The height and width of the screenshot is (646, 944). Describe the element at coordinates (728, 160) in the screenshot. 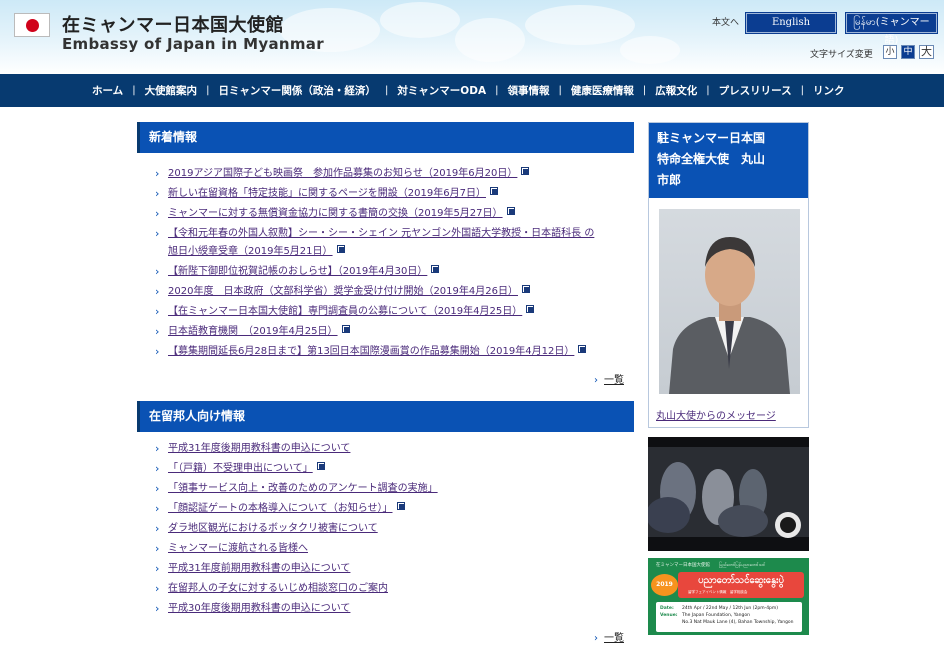

I see `ambassador-title: 駐ミャンマー日本国 特命全権大使 丸山 市郎` at that location.